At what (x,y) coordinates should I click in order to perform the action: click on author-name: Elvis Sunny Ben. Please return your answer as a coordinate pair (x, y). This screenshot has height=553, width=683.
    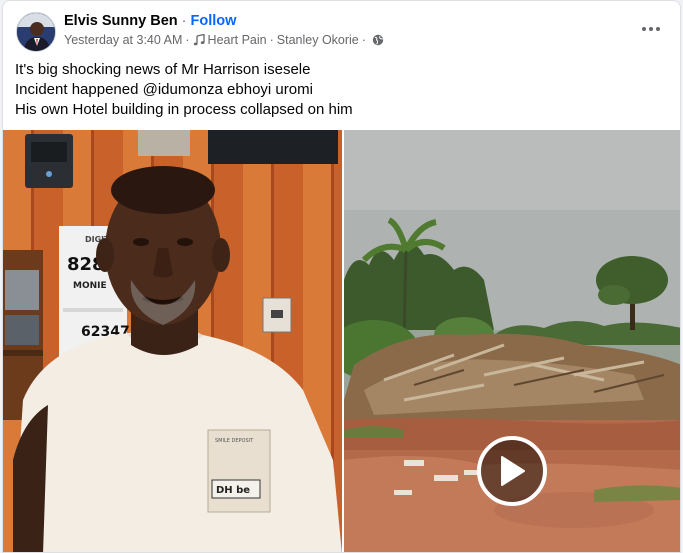
    Looking at the image, I should click on (121, 21).